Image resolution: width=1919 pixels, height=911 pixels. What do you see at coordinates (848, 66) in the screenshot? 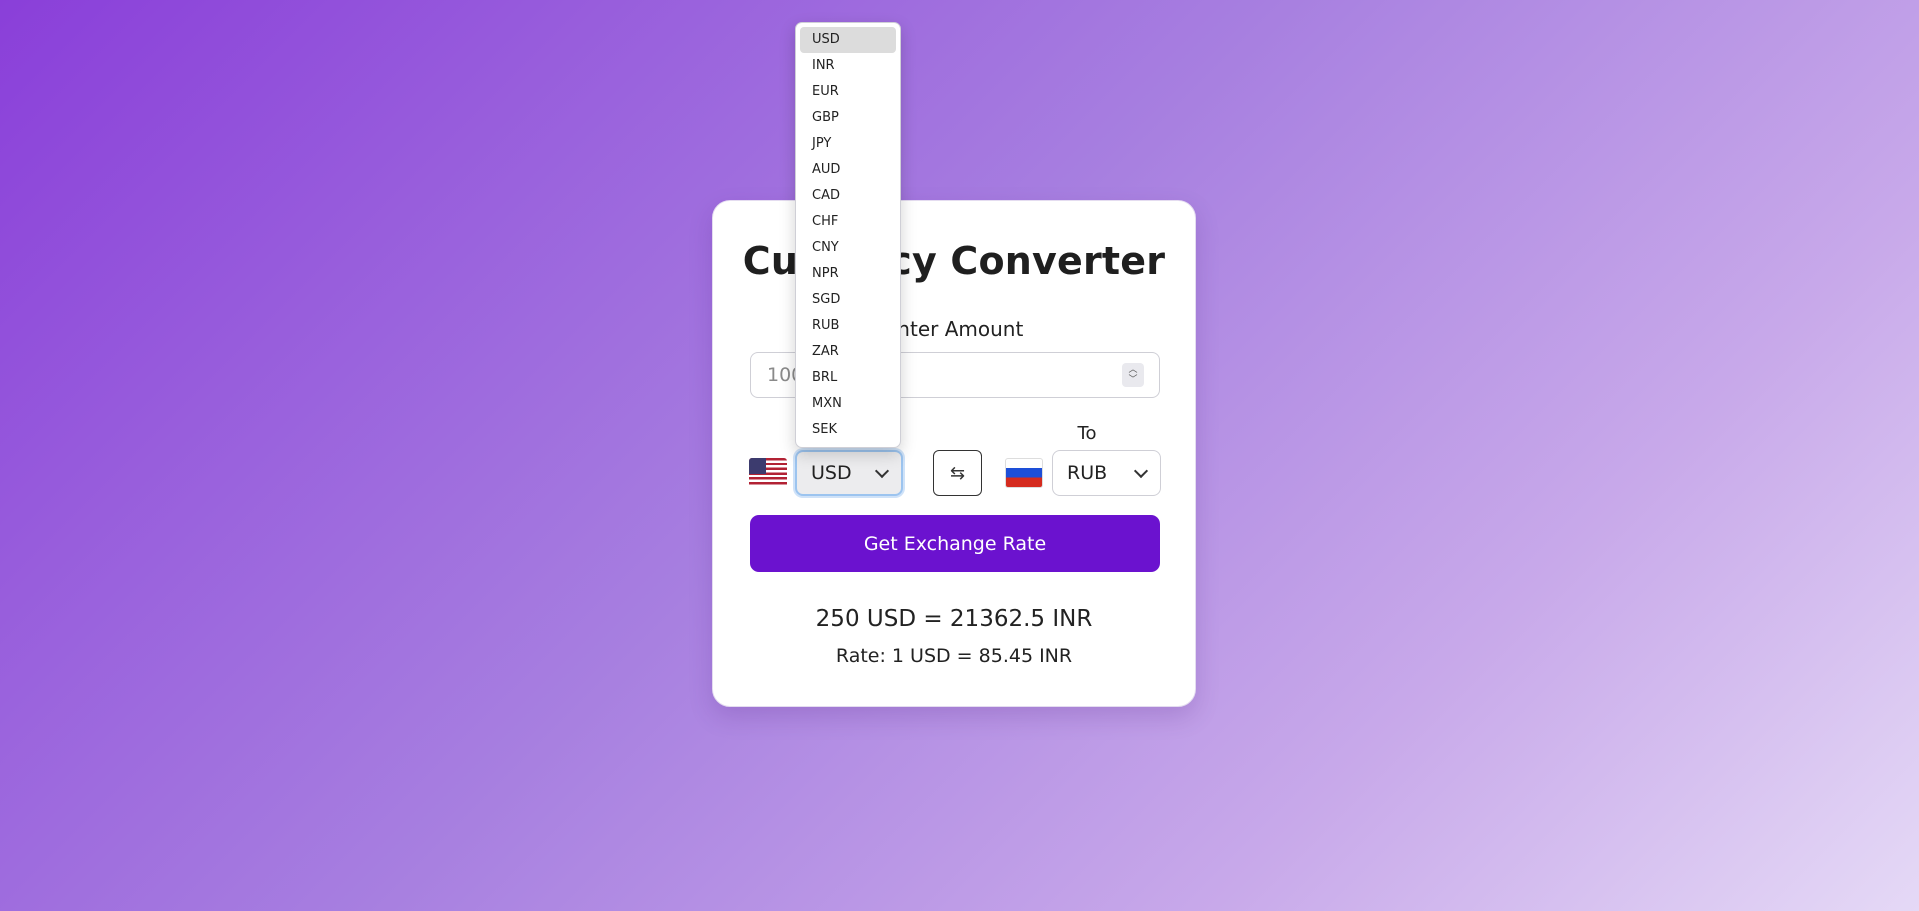
I see `dropdown-option-inr: INR` at bounding box center [848, 66].